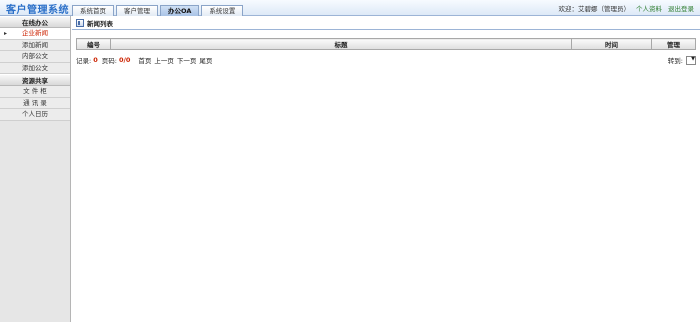 The height and width of the screenshot is (322, 700). Describe the element at coordinates (187, 60) in the screenshot. I see `next-page-link: 下一页` at that location.